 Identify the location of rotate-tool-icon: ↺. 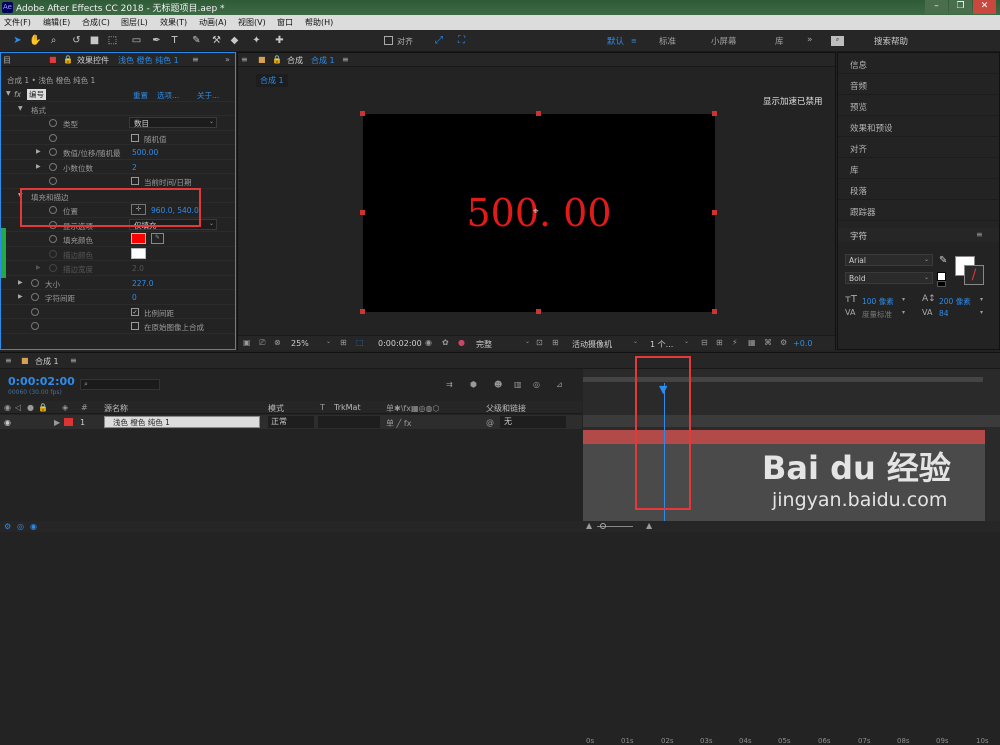
(76, 40).